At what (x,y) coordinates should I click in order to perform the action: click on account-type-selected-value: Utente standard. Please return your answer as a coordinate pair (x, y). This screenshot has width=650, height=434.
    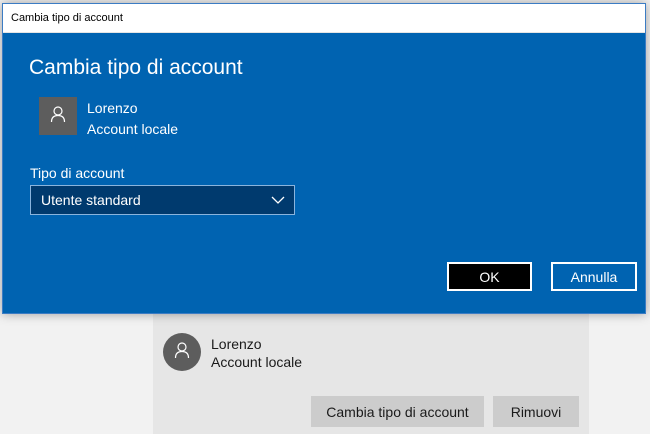
    Looking at the image, I should click on (91, 200).